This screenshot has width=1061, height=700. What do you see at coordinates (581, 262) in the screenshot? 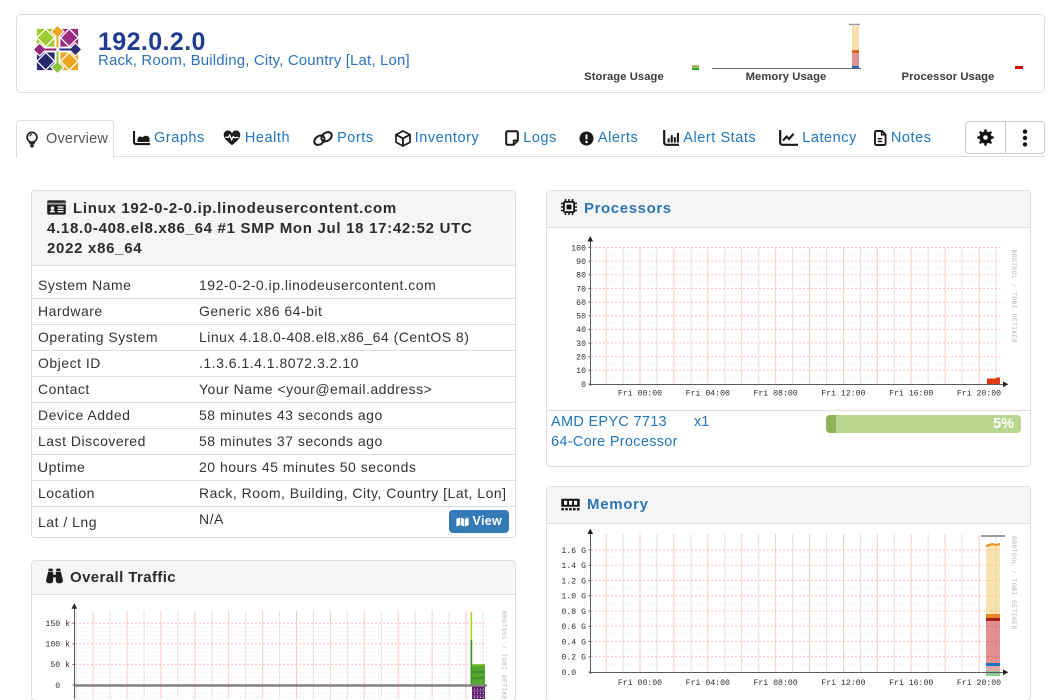
I see `svg-text: 90` at bounding box center [581, 262].